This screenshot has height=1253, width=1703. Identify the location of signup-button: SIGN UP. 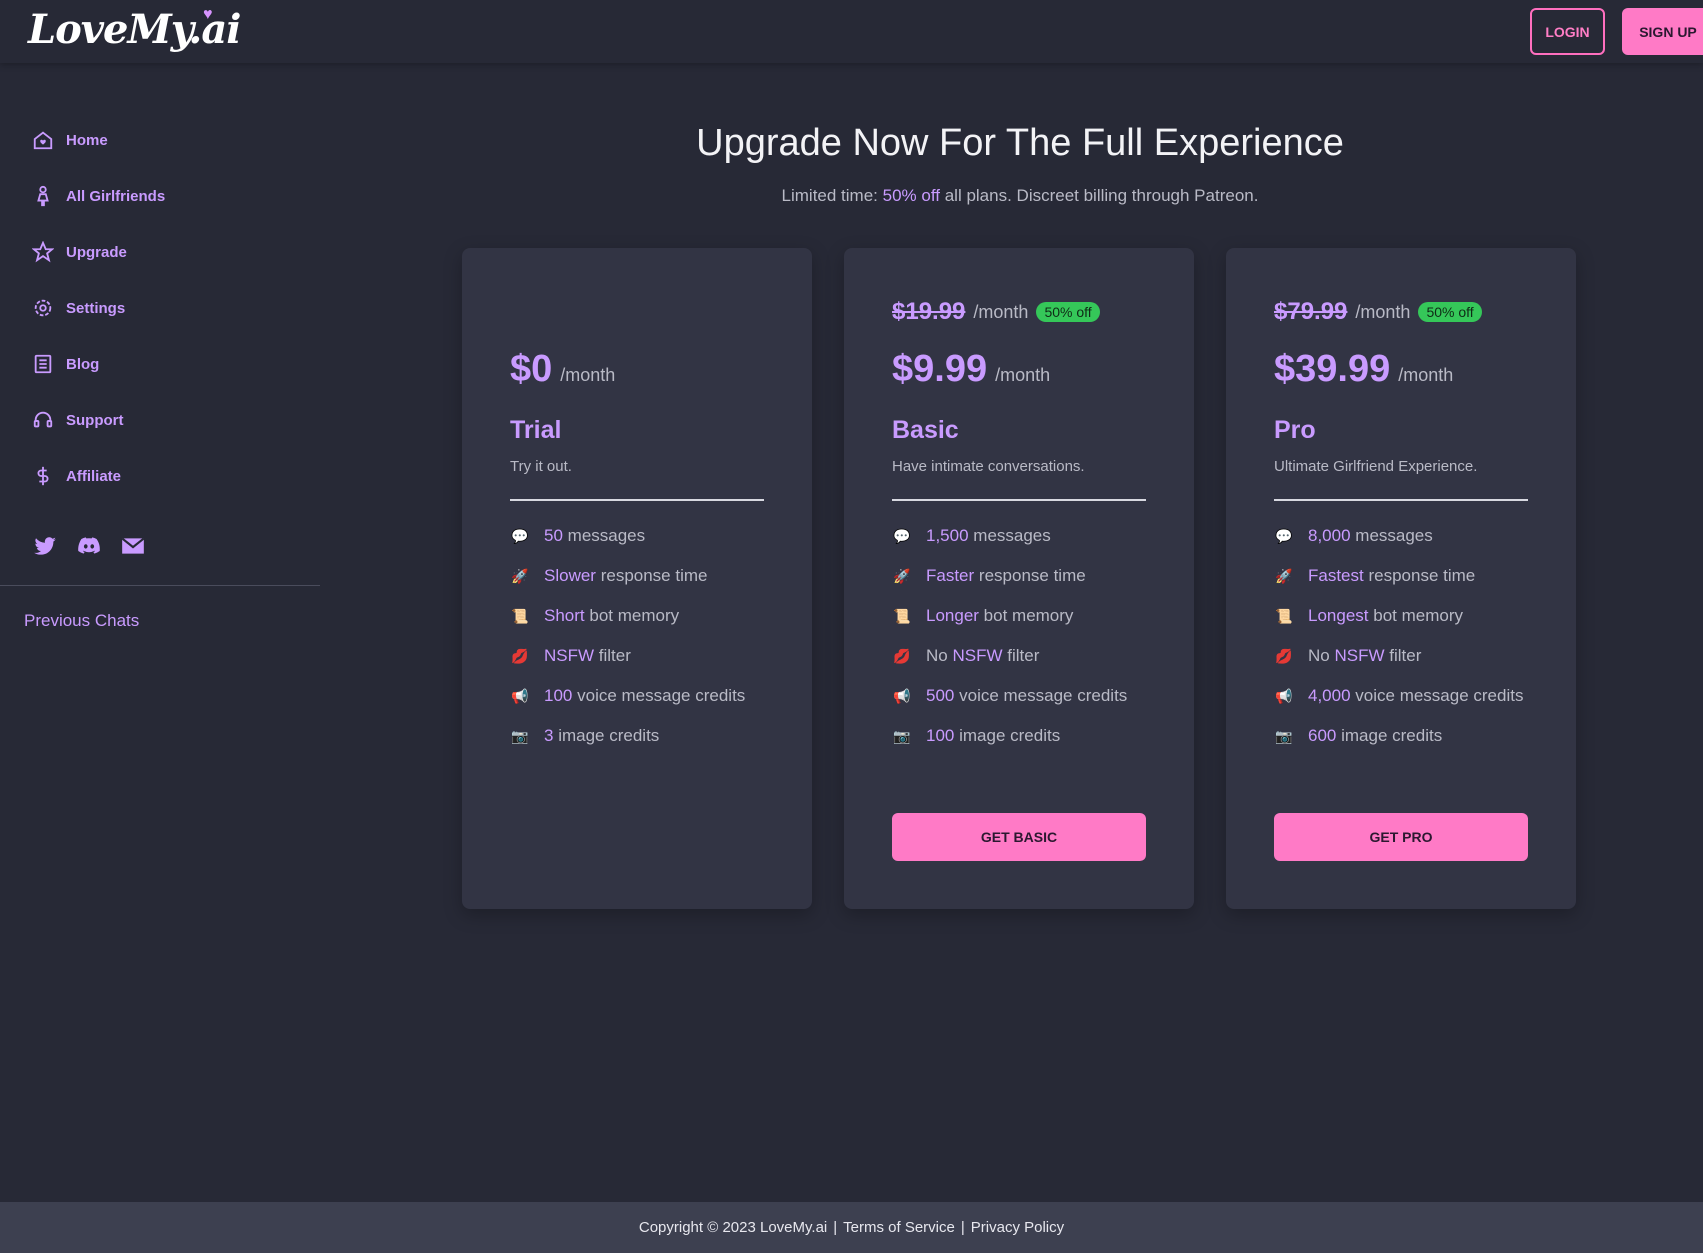
(1662, 31).